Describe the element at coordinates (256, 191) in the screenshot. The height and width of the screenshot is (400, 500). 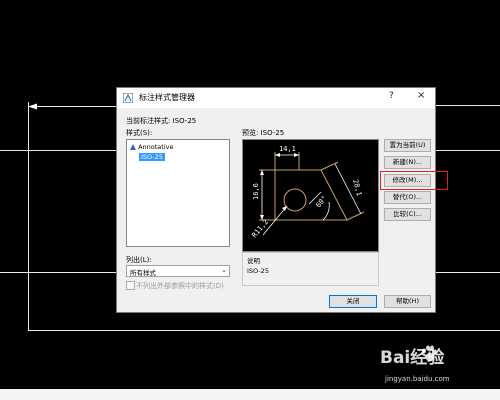
I see `dim-left: 16,6` at that location.